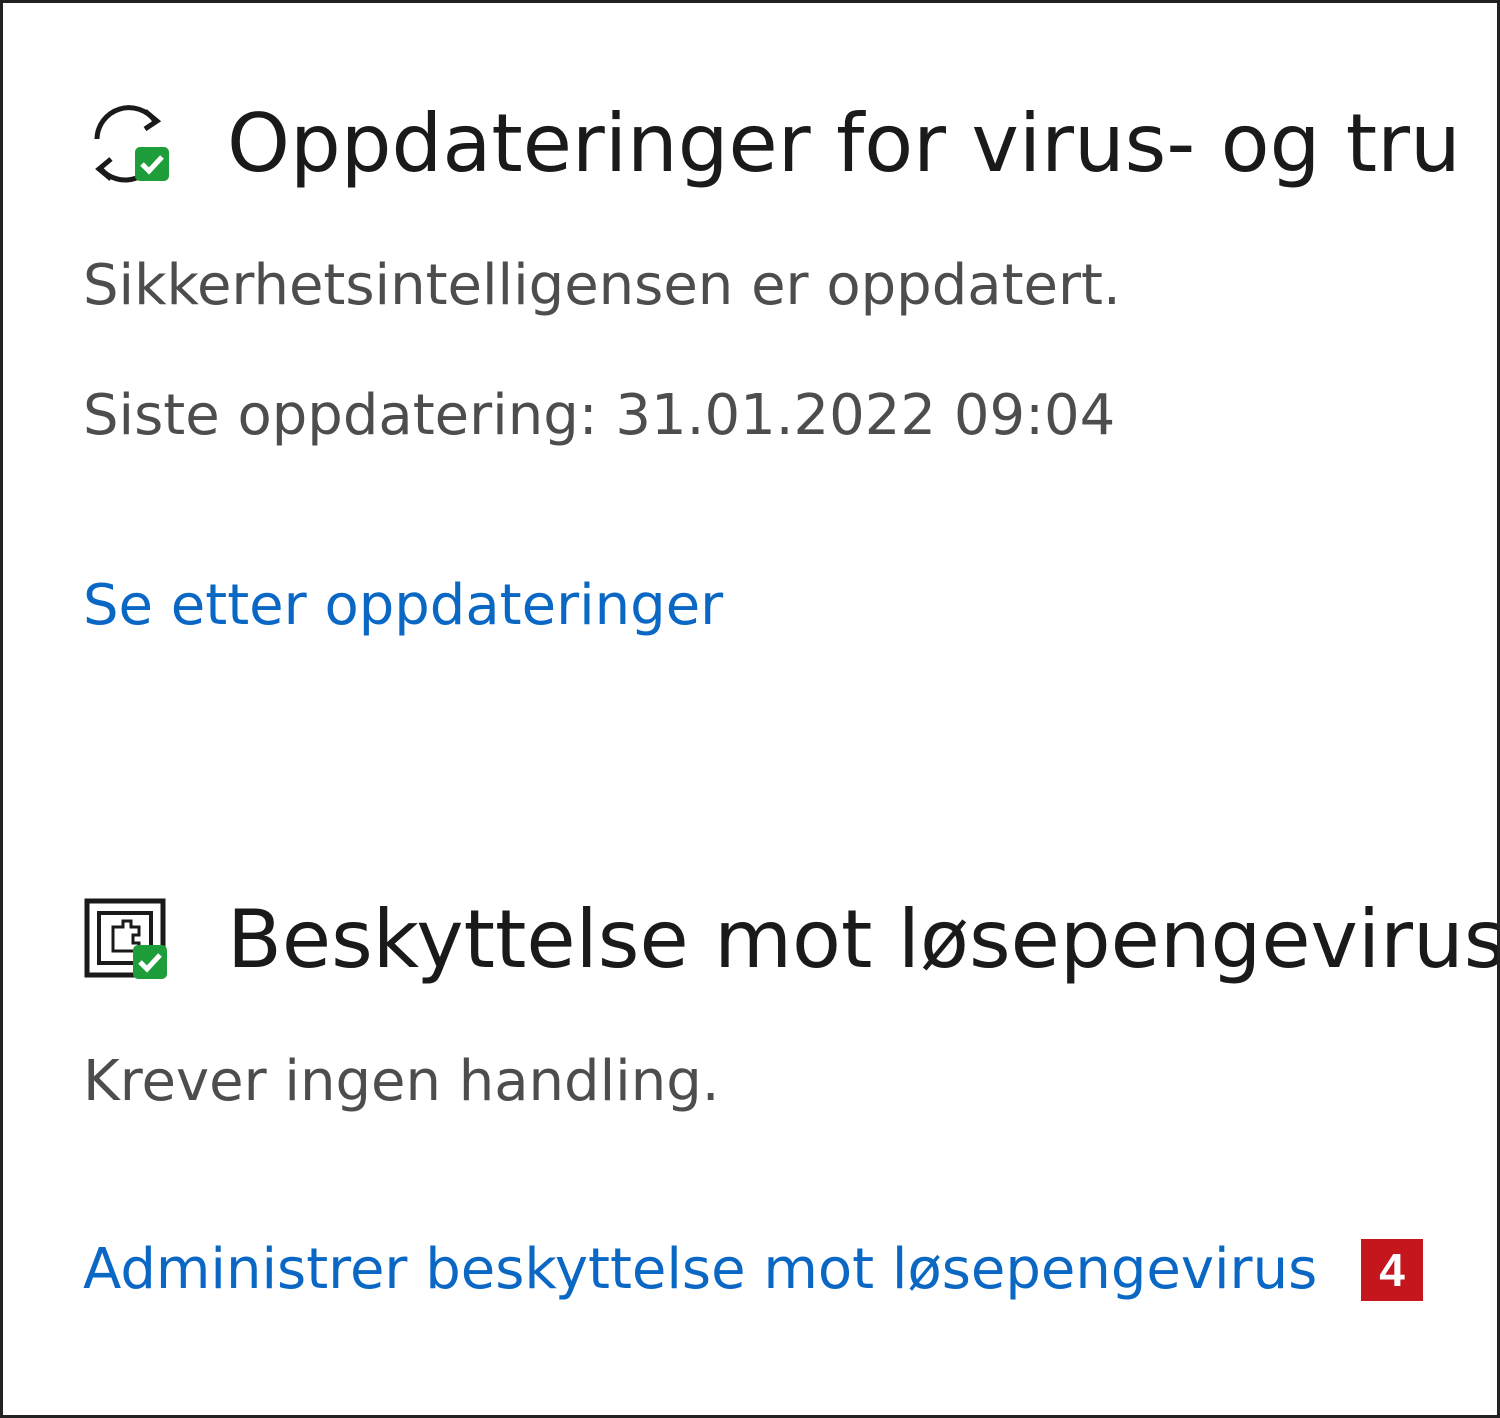 This screenshot has height=1418, width=1500. What do you see at coordinates (602, 285) in the screenshot?
I see `updates-status-text: Sikkerhetsintelligensen er oppdatert.` at bounding box center [602, 285].